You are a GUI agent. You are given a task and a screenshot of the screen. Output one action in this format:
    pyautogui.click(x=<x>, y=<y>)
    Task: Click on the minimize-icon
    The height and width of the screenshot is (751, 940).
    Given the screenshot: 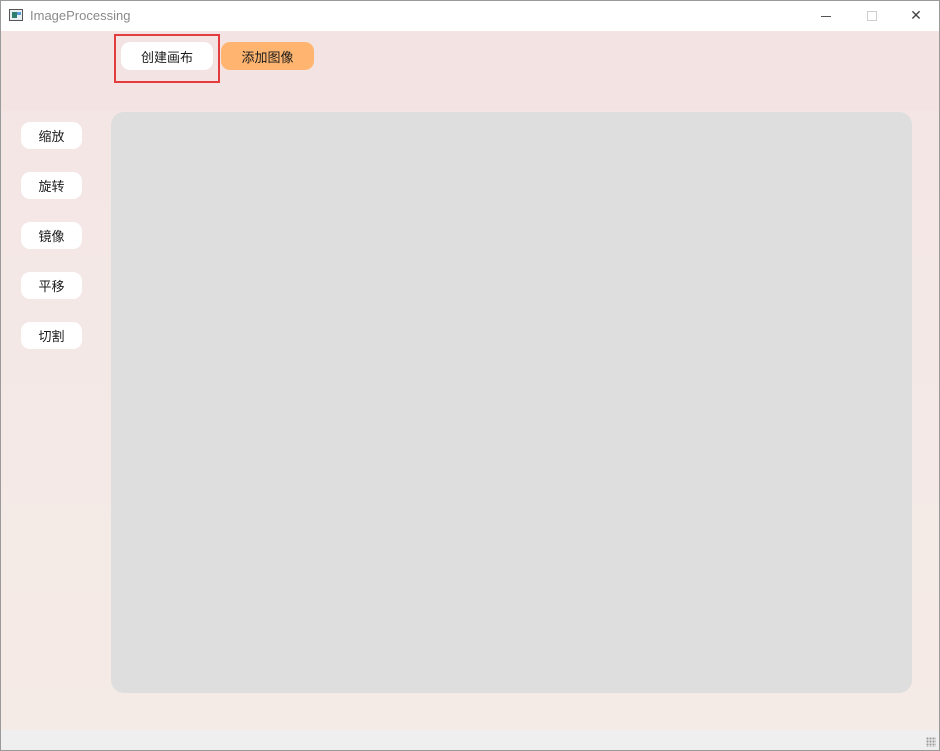 What is the action you would take?
    pyautogui.click(x=826, y=16)
    